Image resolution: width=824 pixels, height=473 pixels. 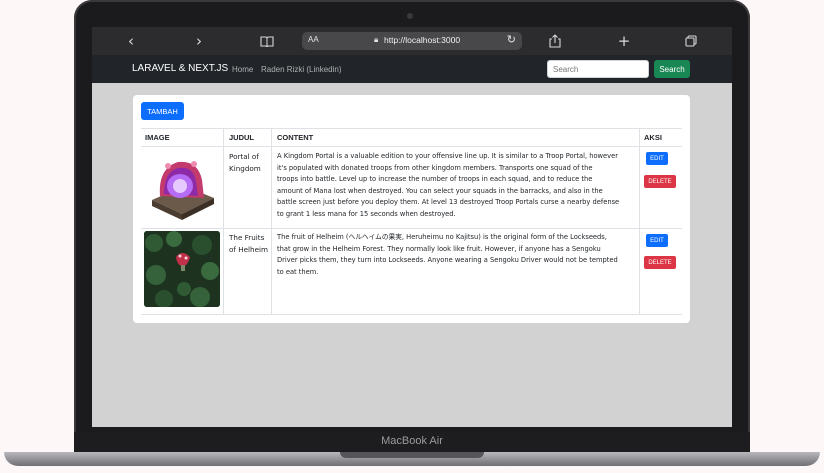 What do you see at coordinates (313, 39) in the screenshot?
I see `text-size-button: AA` at bounding box center [313, 39].